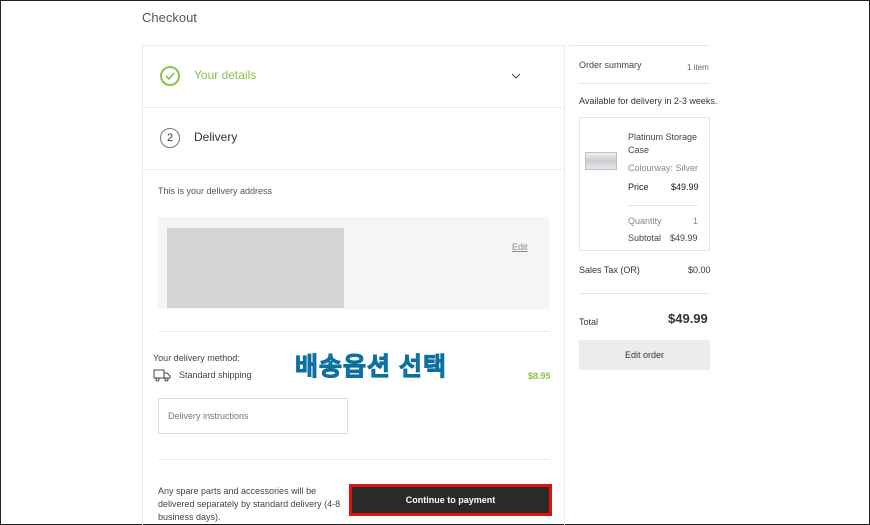 Image resolution: width=870 pixels, height=525 pixels. I want to click on price-value: $49.99, so click(685, 187).